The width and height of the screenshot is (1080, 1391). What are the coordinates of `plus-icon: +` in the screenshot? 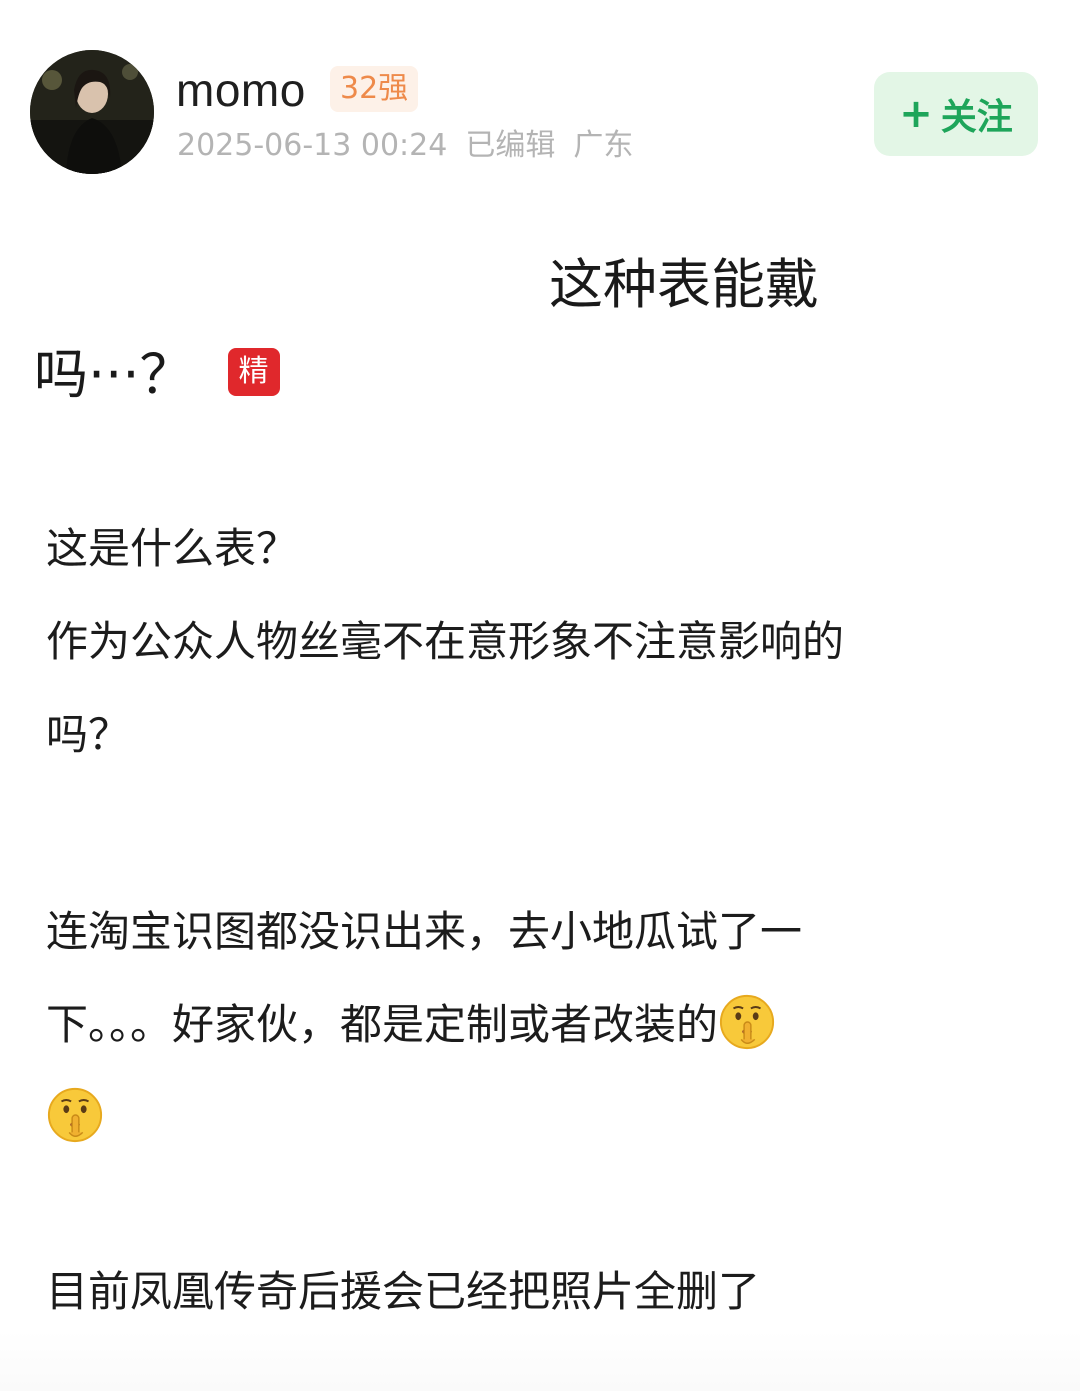 It's located at (916, 114).